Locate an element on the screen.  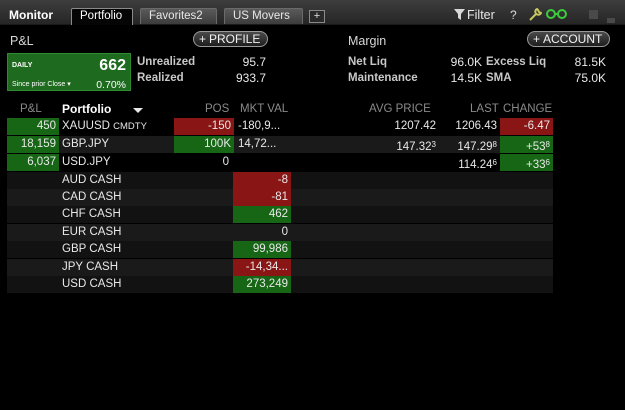
since-prior-close-selector: Since prior Close ▾ is located at coordinates (41, 84).